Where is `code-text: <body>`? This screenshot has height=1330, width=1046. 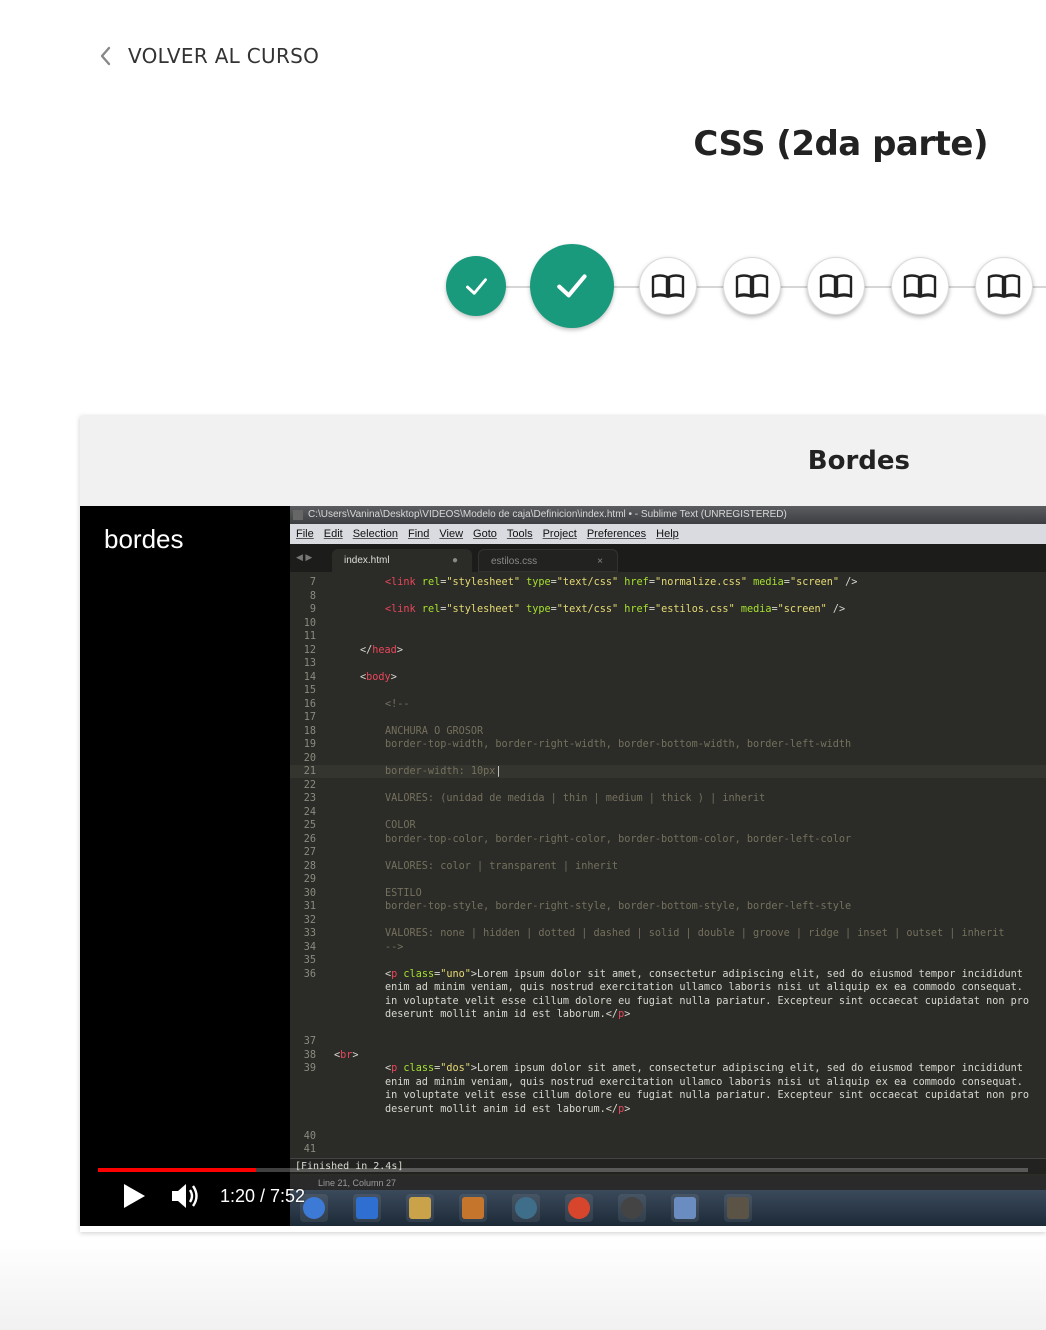 code-text: <body> is located at coordinates (378, 677).